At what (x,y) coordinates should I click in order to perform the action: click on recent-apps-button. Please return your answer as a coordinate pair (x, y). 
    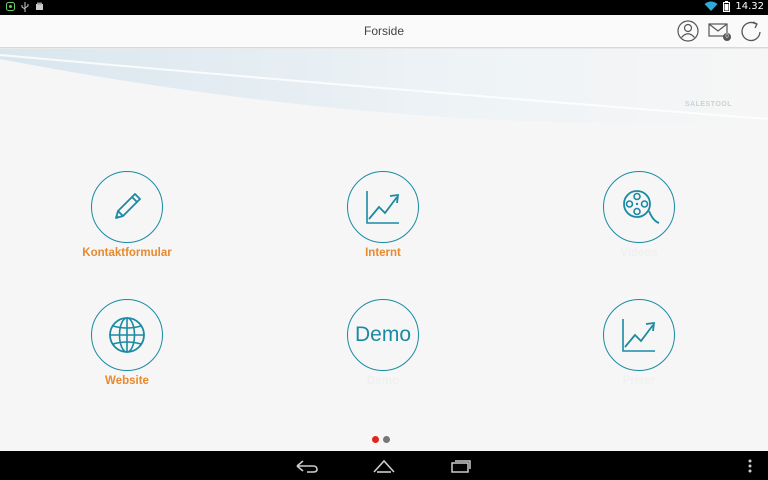
    Looking at the image, I should click on (461, 466).